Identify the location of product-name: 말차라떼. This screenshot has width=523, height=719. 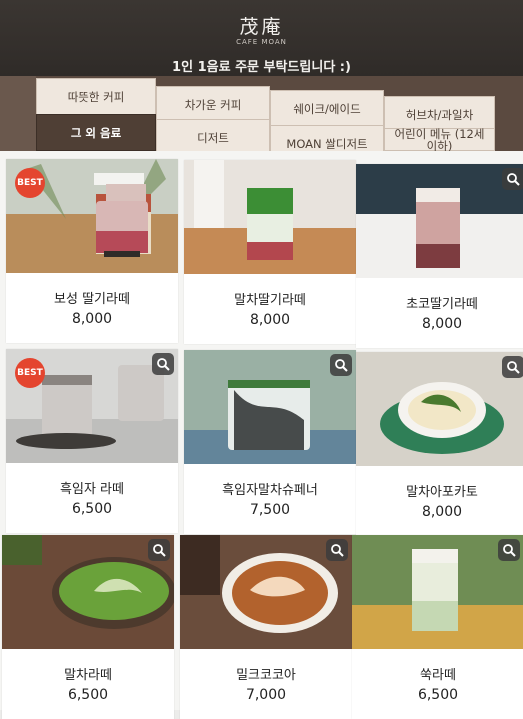
(88, 675).